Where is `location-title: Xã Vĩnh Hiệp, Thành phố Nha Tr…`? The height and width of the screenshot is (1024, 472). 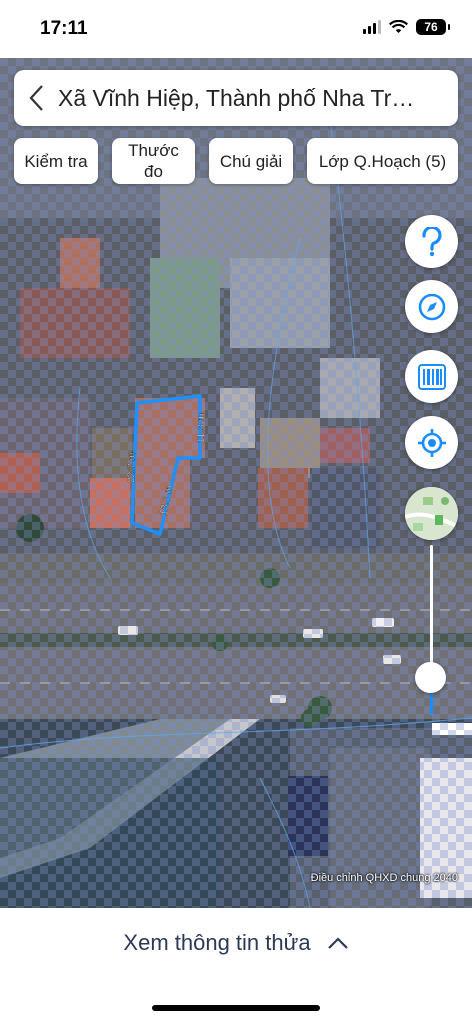 location-title: Xã Vĩnh Hiệp, Thành phố Nha Tr… is located at coordinates (253, 98).